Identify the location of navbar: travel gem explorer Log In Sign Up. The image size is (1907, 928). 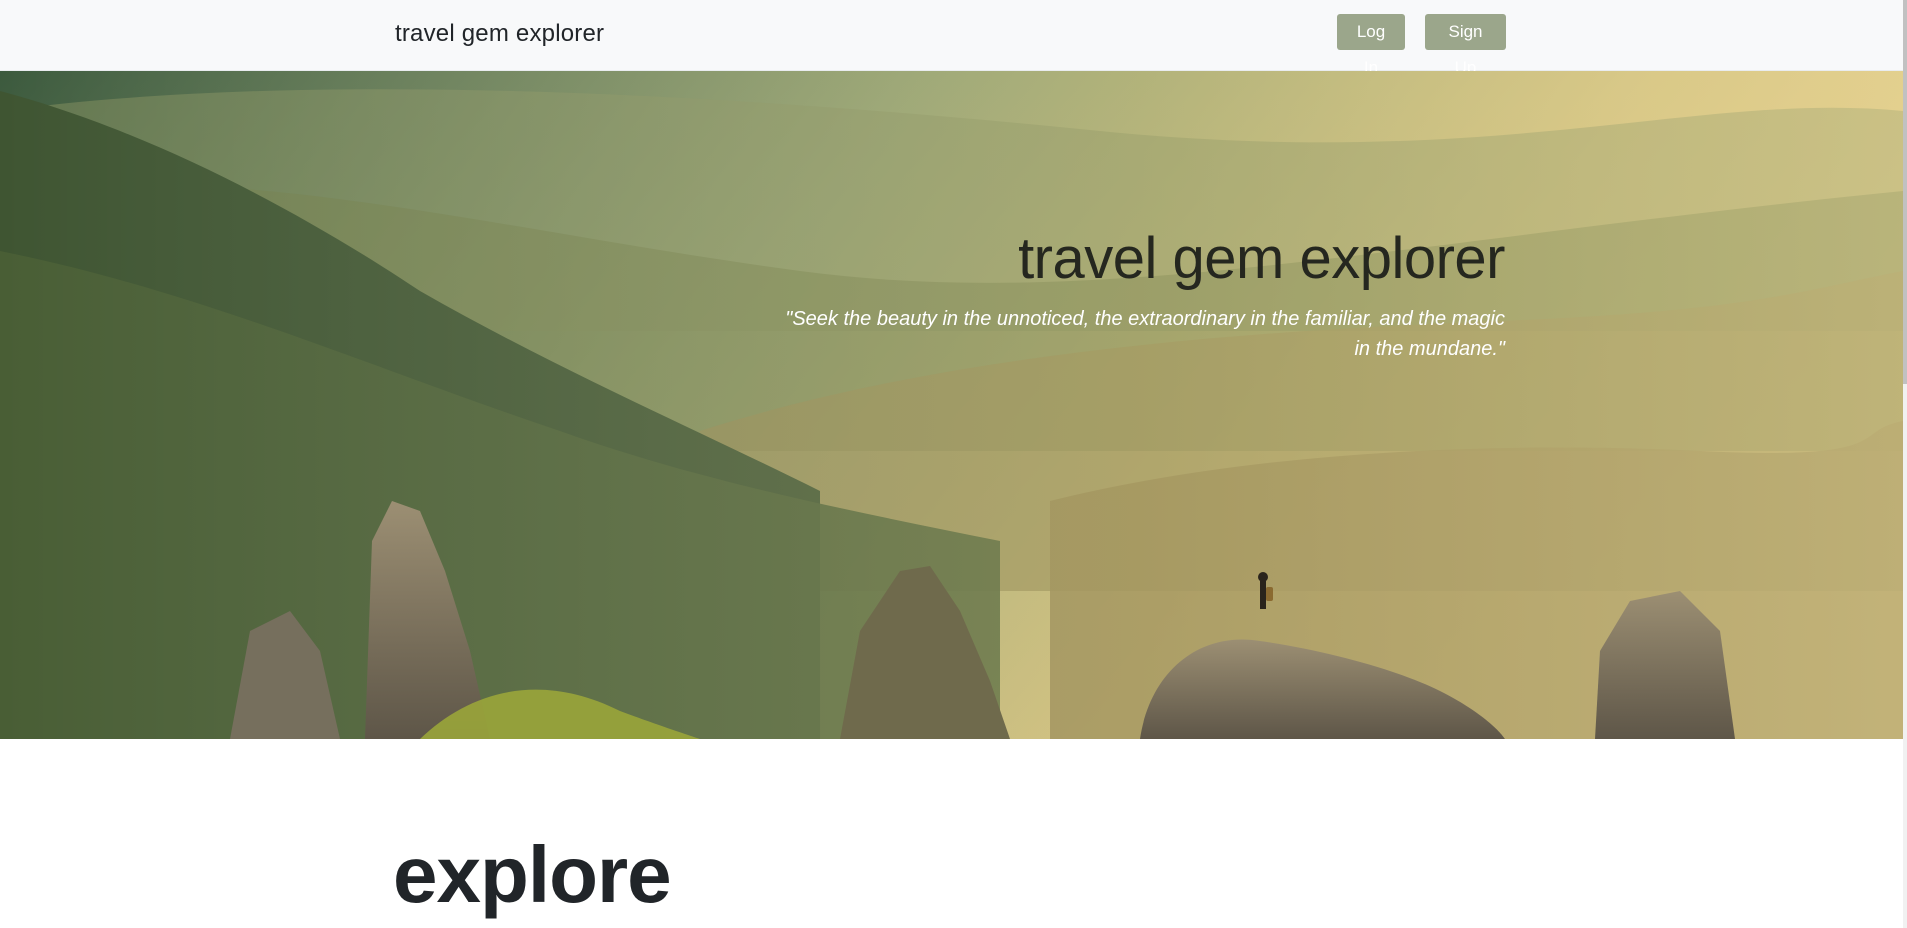
(951, 38).